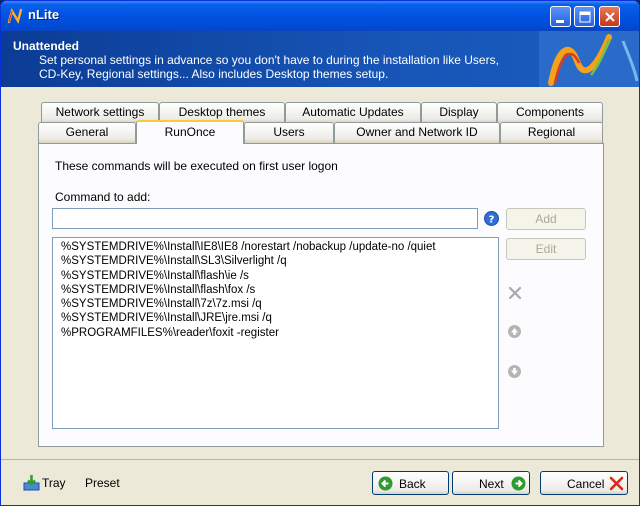 This screenshot has height=506, width=640. What do you see at coordinates (546, 219) in the screenshot?
I see `add-command-button: Add` at bounding box center [546, 219].